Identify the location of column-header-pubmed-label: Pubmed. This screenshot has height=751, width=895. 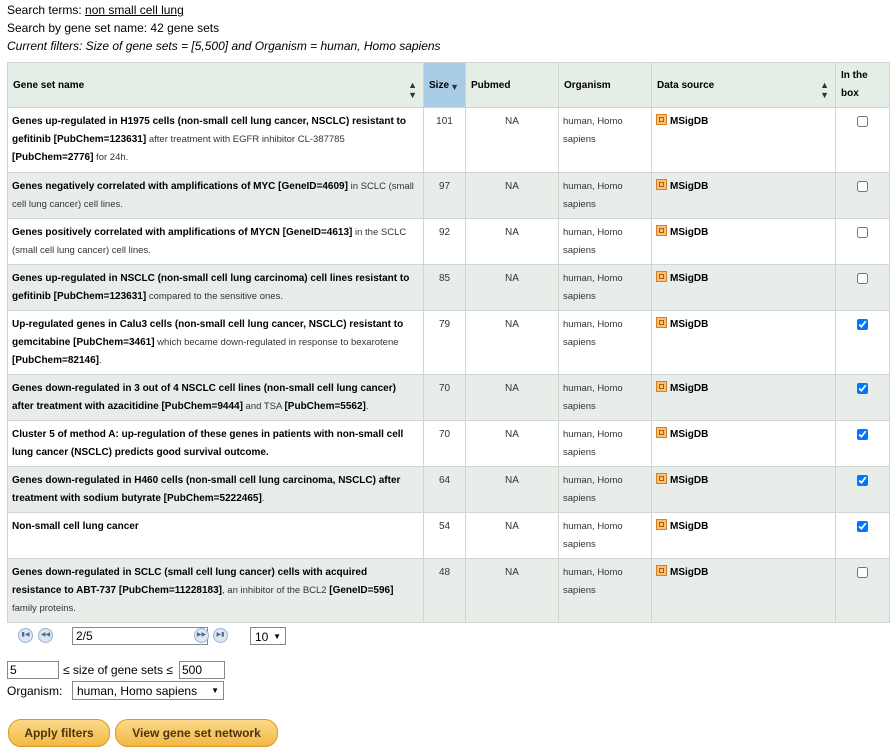
(491, 85).